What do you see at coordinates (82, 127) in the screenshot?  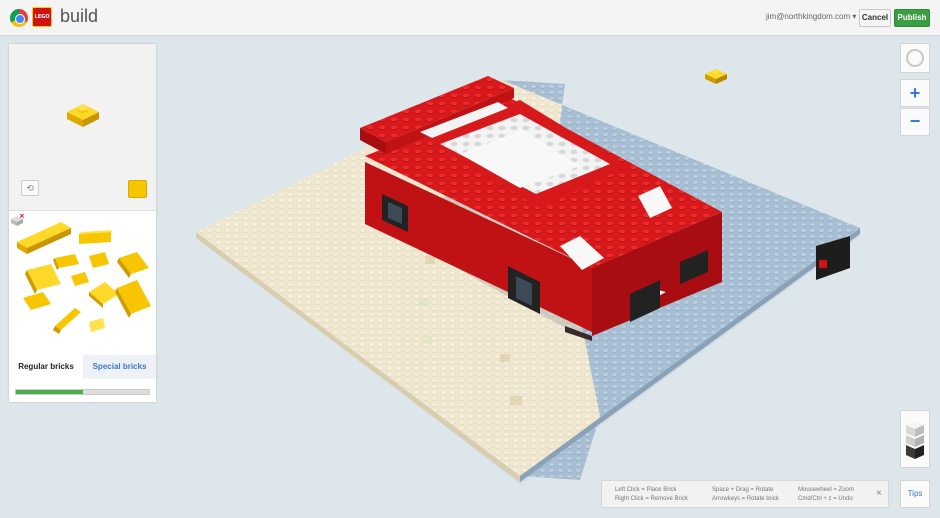 I see `brick-preview: ⟲` at bounding box center [82, 127].